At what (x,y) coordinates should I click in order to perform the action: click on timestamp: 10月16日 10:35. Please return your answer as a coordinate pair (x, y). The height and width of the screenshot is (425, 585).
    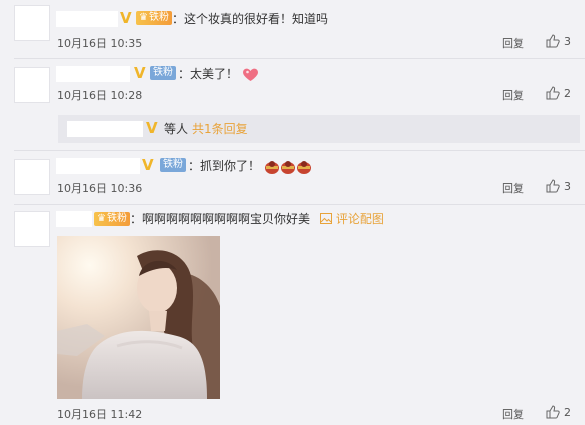
    Looking at the image, I should click on (100, 43).